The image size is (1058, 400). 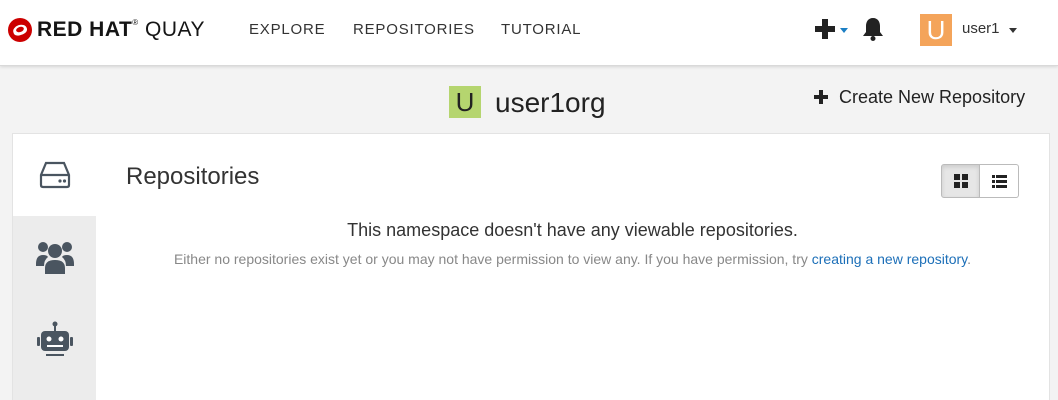 I want to click on nav-tutorial-link: TUTORIAL, so click(x=541, y=29).